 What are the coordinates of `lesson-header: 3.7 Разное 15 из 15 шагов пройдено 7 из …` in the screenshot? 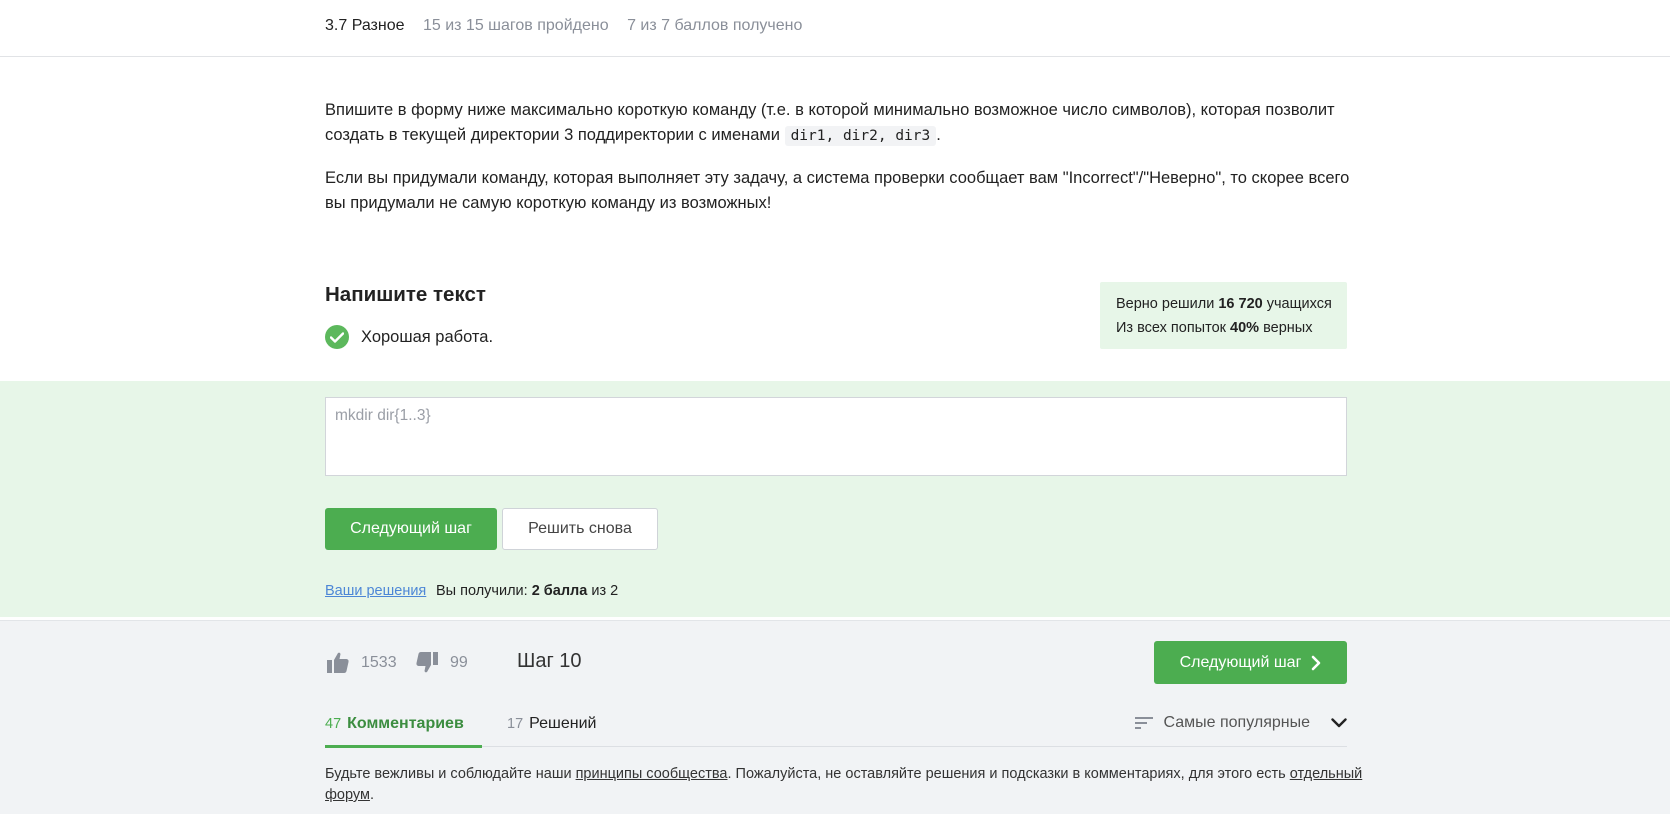 It's located at (835, 28).